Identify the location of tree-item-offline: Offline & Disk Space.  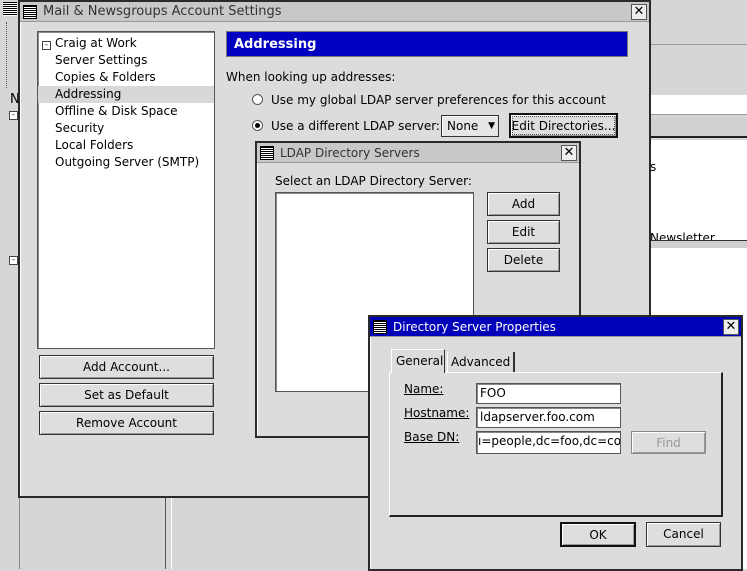
(126, 111).